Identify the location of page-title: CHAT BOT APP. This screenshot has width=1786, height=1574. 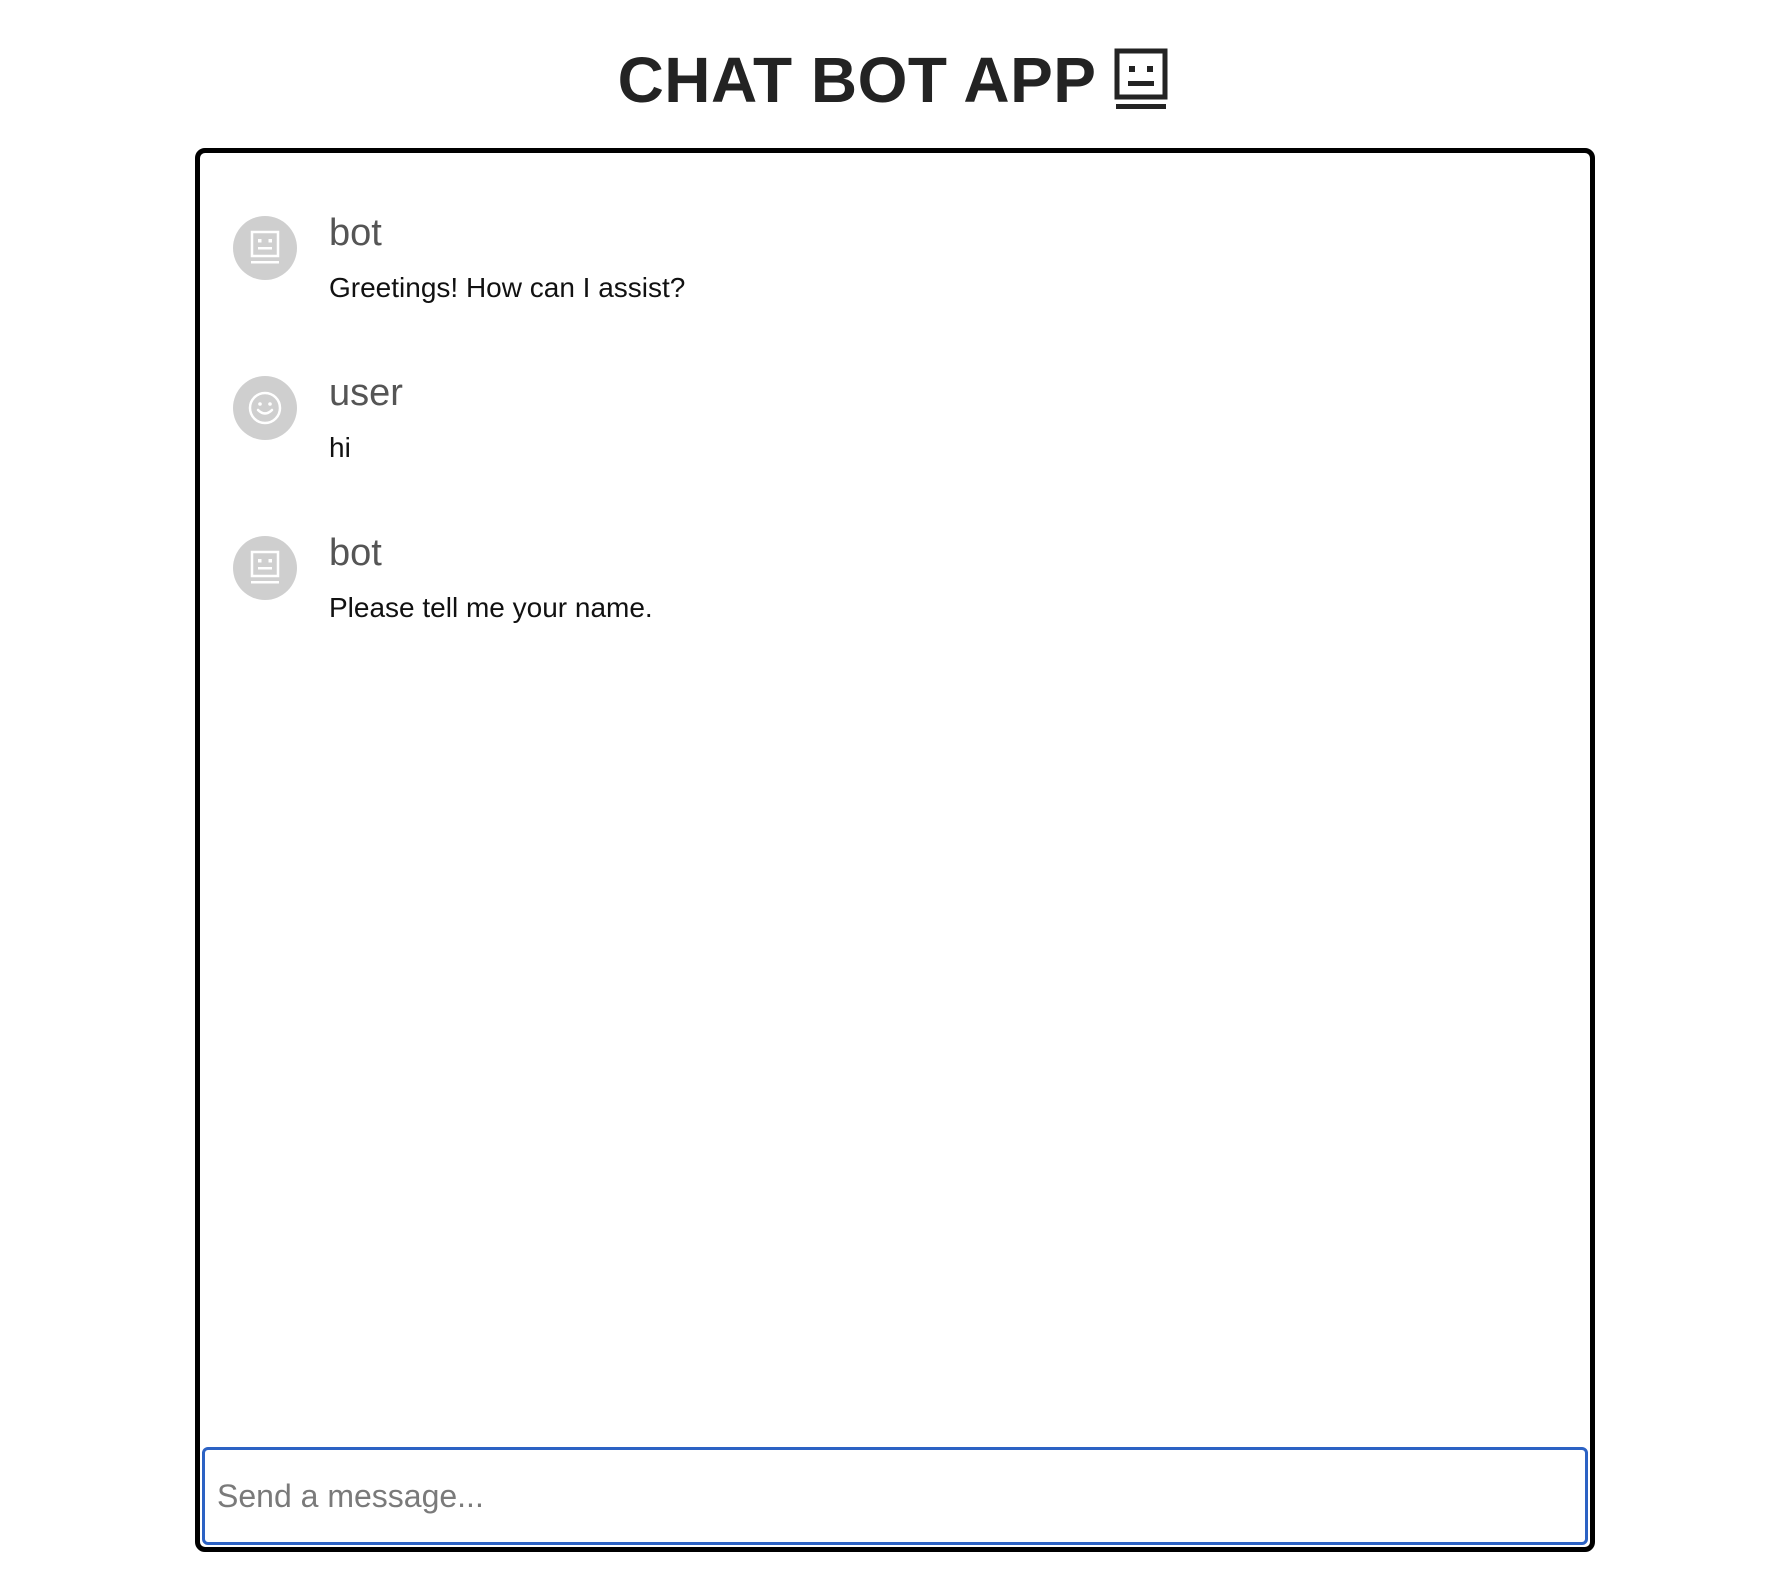
(893, 79).